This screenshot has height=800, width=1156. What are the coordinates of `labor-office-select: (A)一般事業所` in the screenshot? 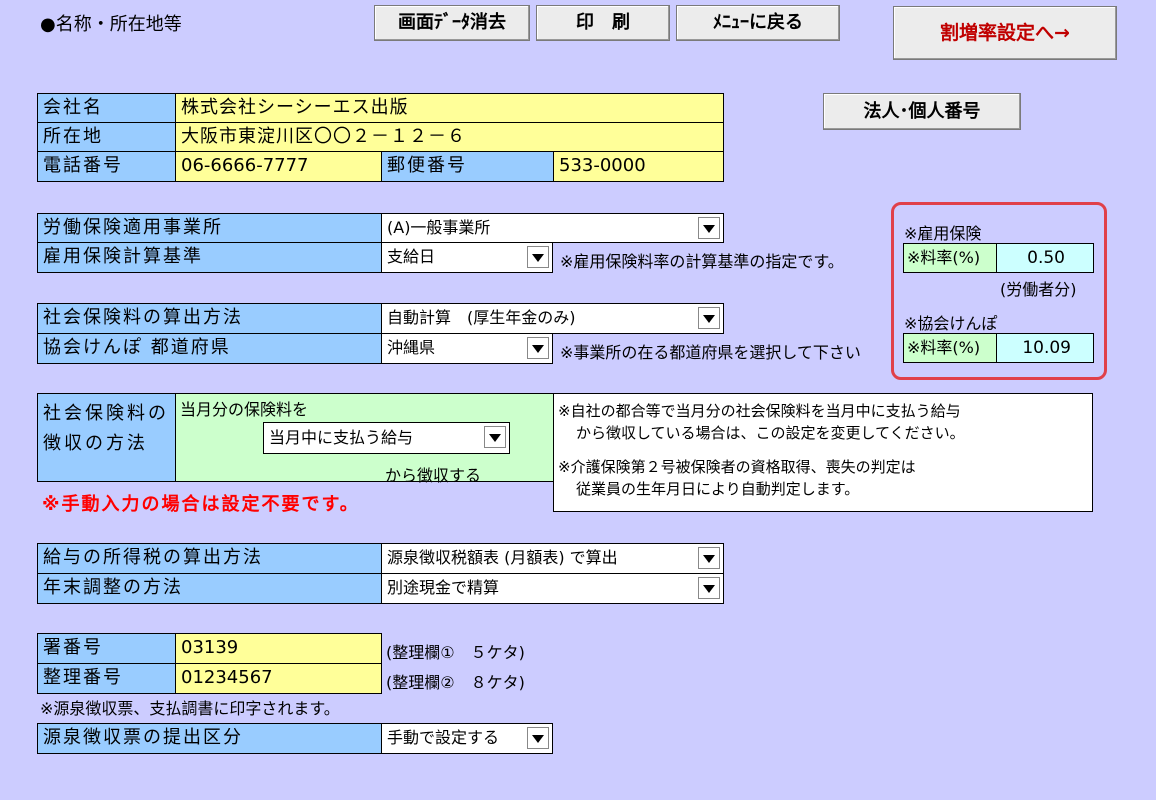 It's located at (552, 228).